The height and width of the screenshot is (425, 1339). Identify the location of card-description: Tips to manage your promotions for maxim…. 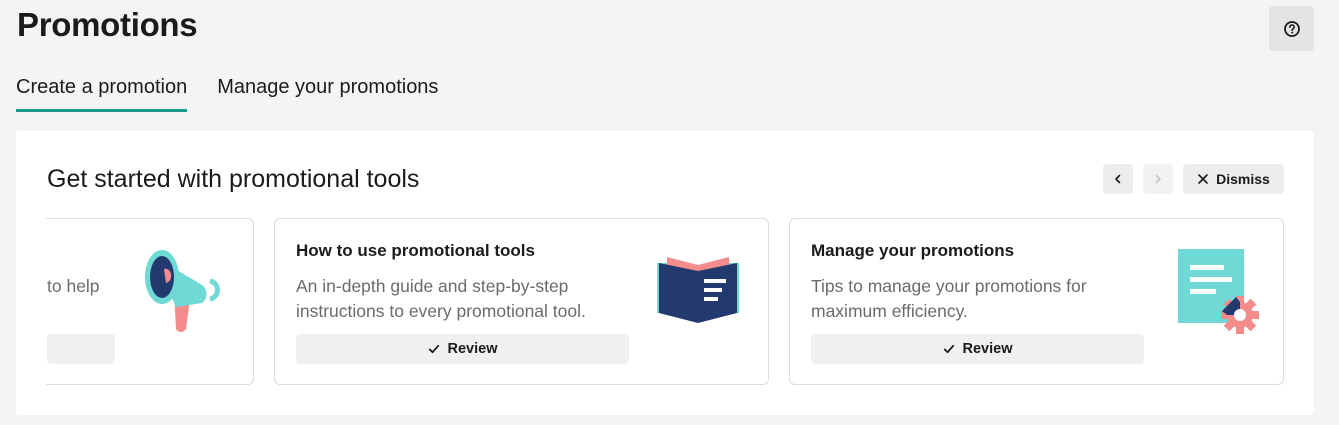
(949, 298).